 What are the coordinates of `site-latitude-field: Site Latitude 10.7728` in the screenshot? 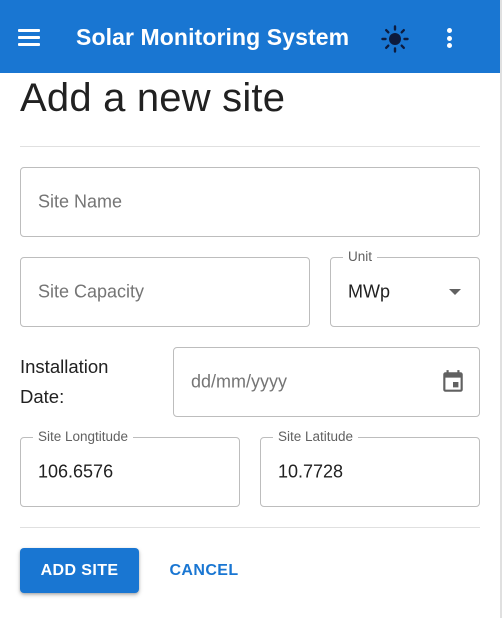 It's located at (370, 468).